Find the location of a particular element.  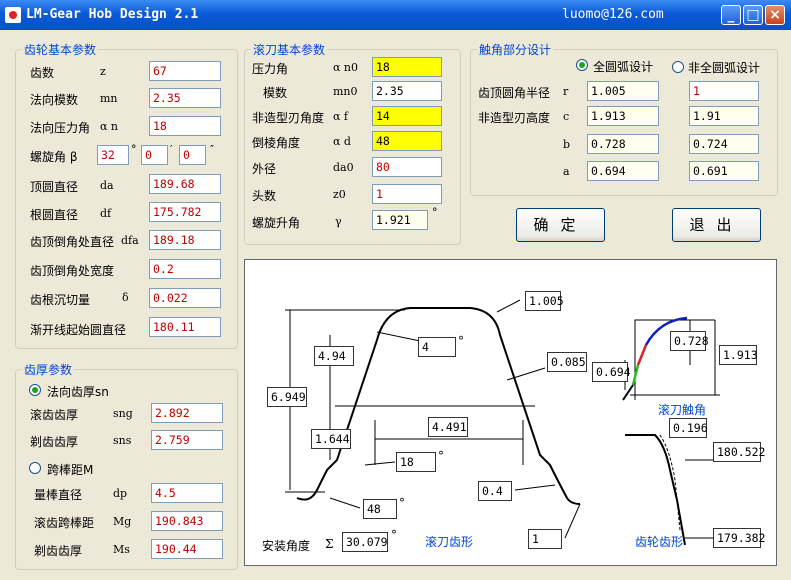

hob-profile-caption: 滚刀齿形 is located at coordinates (449, 542).